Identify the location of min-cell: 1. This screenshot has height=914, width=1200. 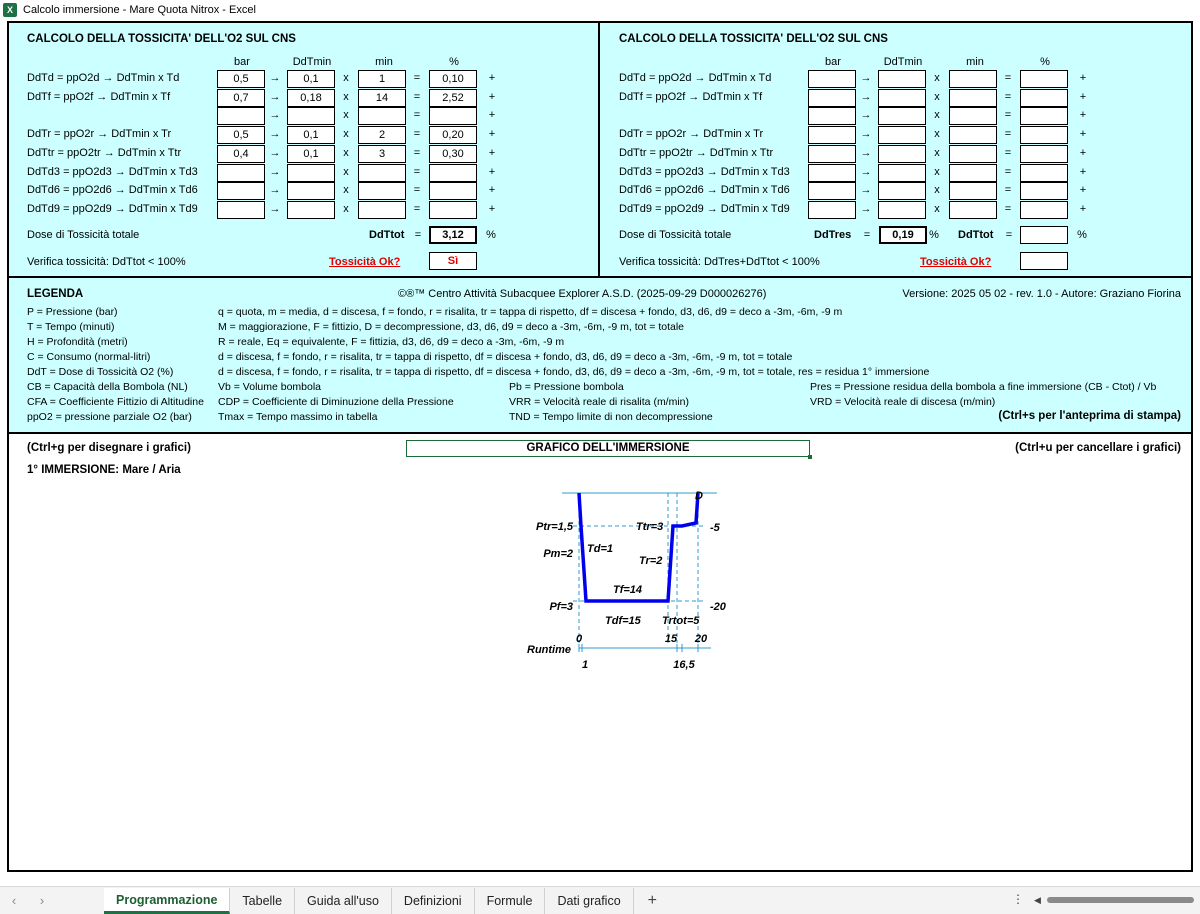
(382, 79).